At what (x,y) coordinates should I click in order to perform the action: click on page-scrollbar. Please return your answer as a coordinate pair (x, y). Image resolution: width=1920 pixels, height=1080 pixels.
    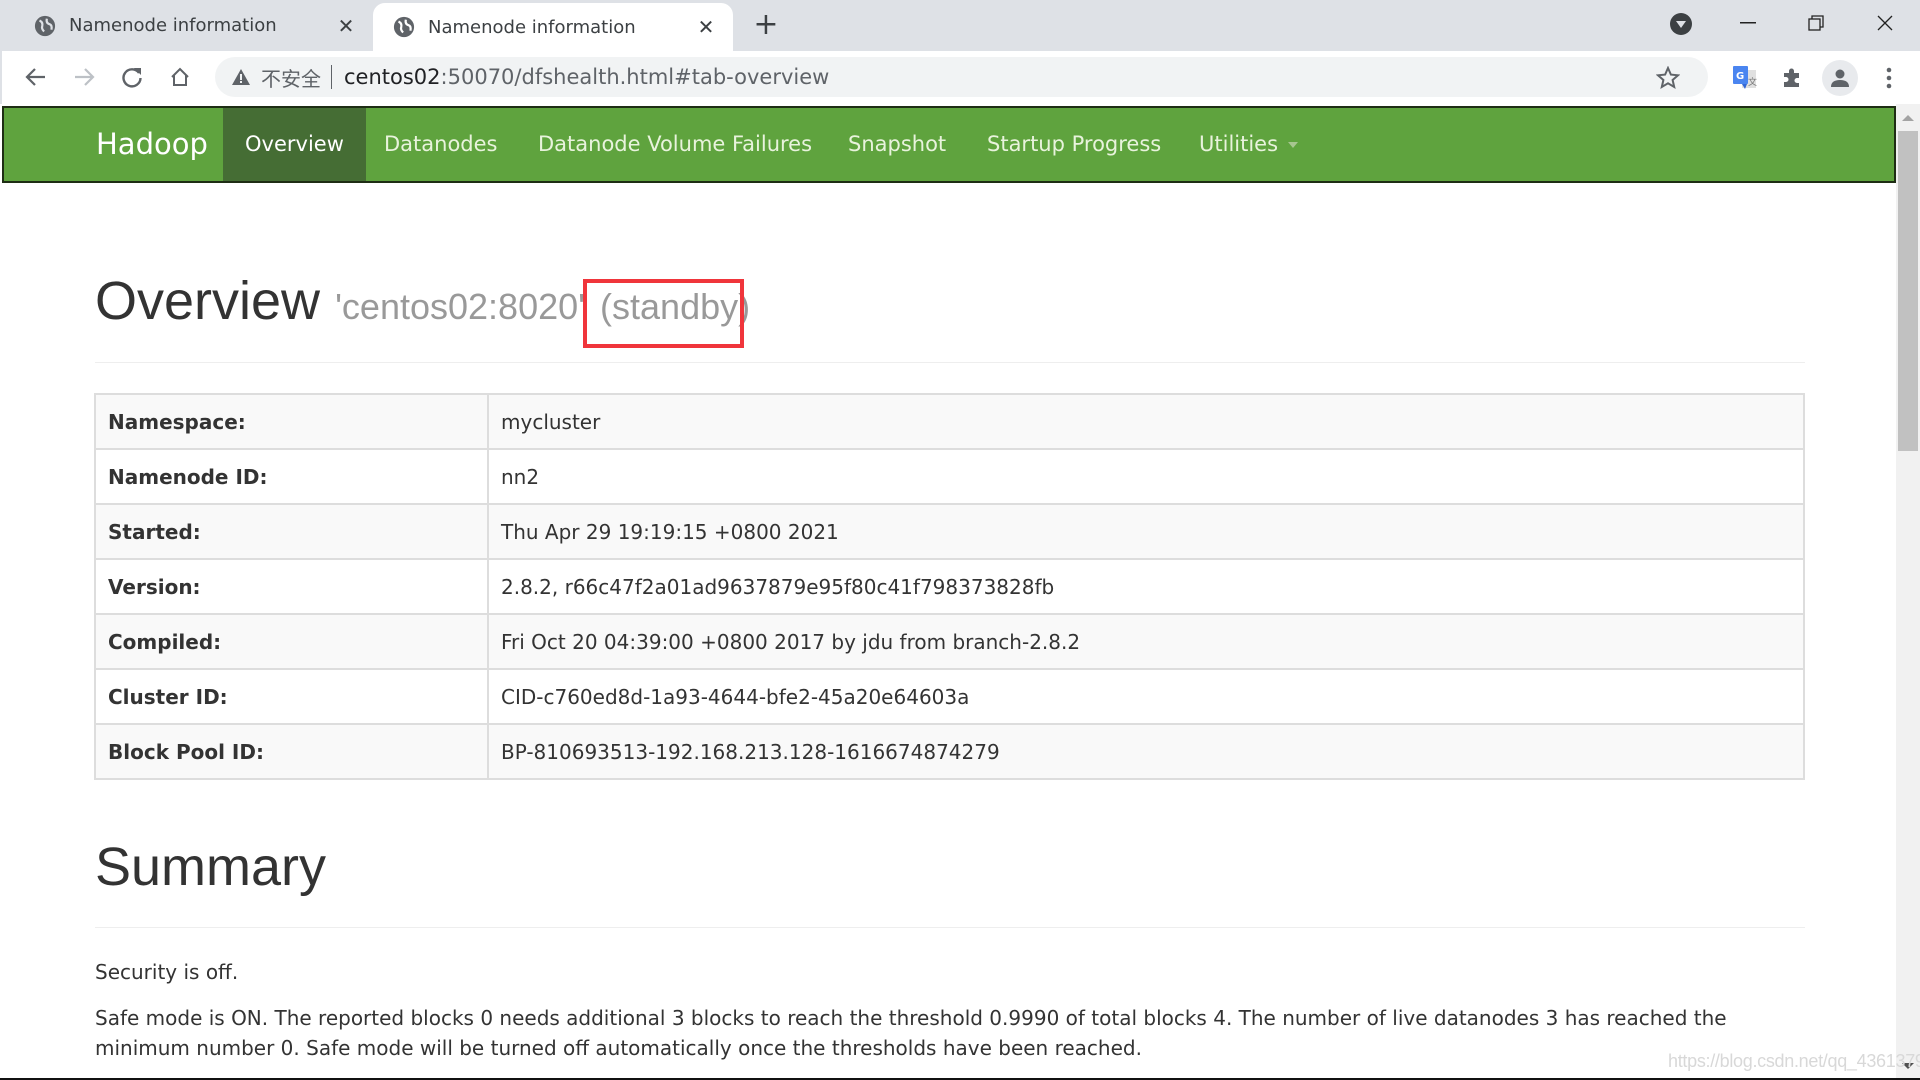
    Looking at the image, I should click on (1908, 591).